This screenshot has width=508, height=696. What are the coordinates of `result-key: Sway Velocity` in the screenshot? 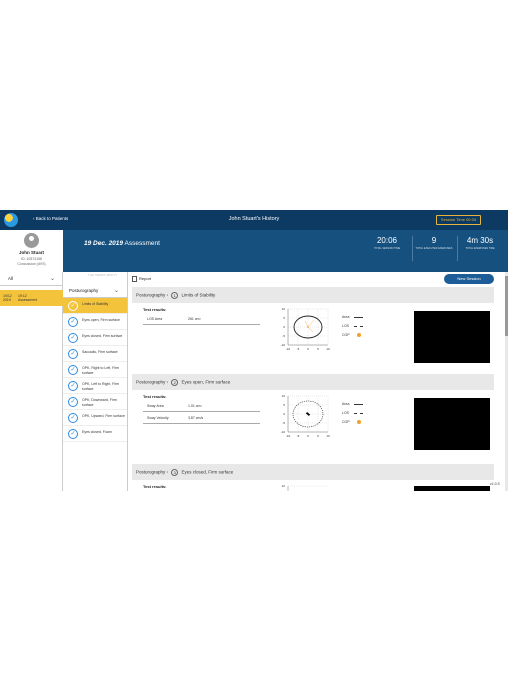 It's located at (158, 418).